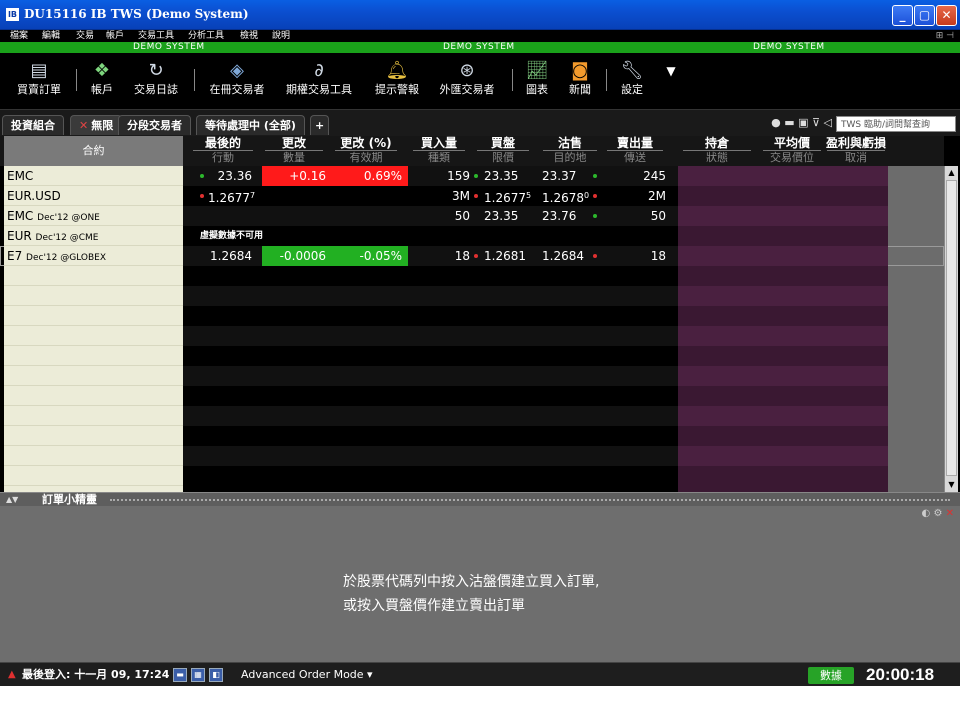 This screenshot has height=720, width=960. What do you see at coordinates (156, 78) in the screenshot?
I see `trade-log-button: ↻ 交易日誌` at bounding box center [156, 78].